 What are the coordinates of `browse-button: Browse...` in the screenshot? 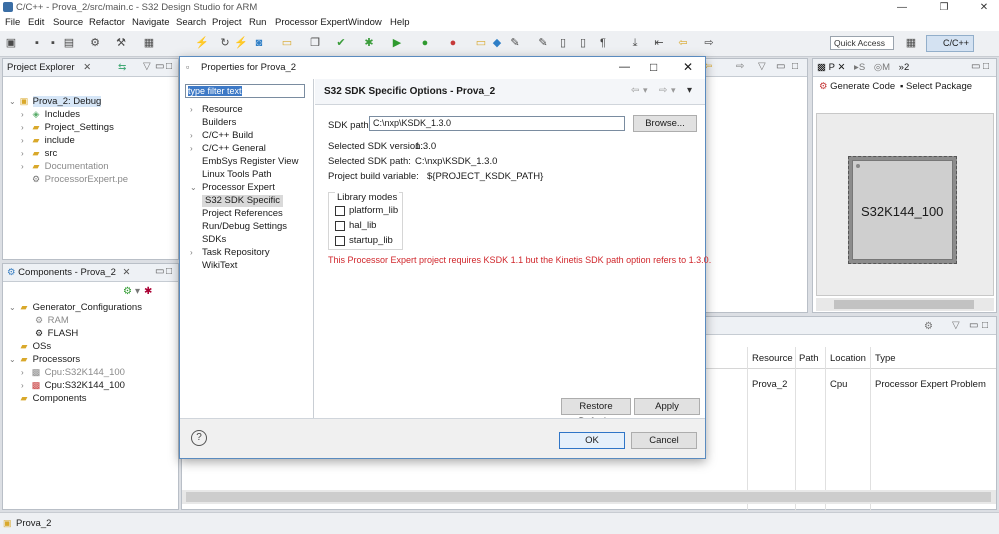 It's located at (665, 123).